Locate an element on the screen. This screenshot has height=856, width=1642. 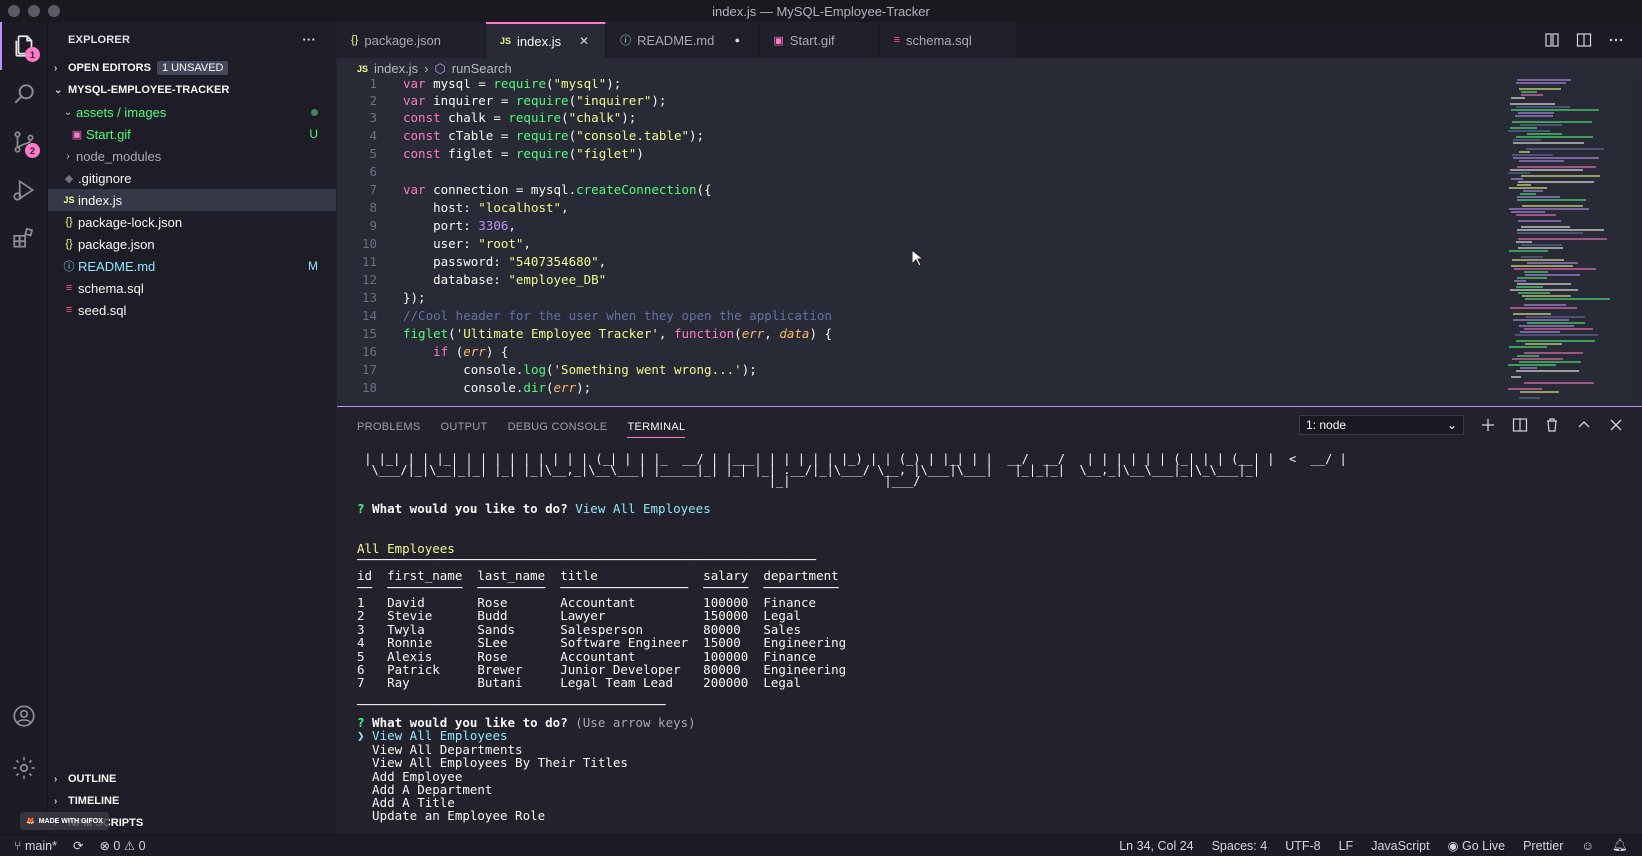
timeline-label: TIMELINE is located at coordinates (94, 801).